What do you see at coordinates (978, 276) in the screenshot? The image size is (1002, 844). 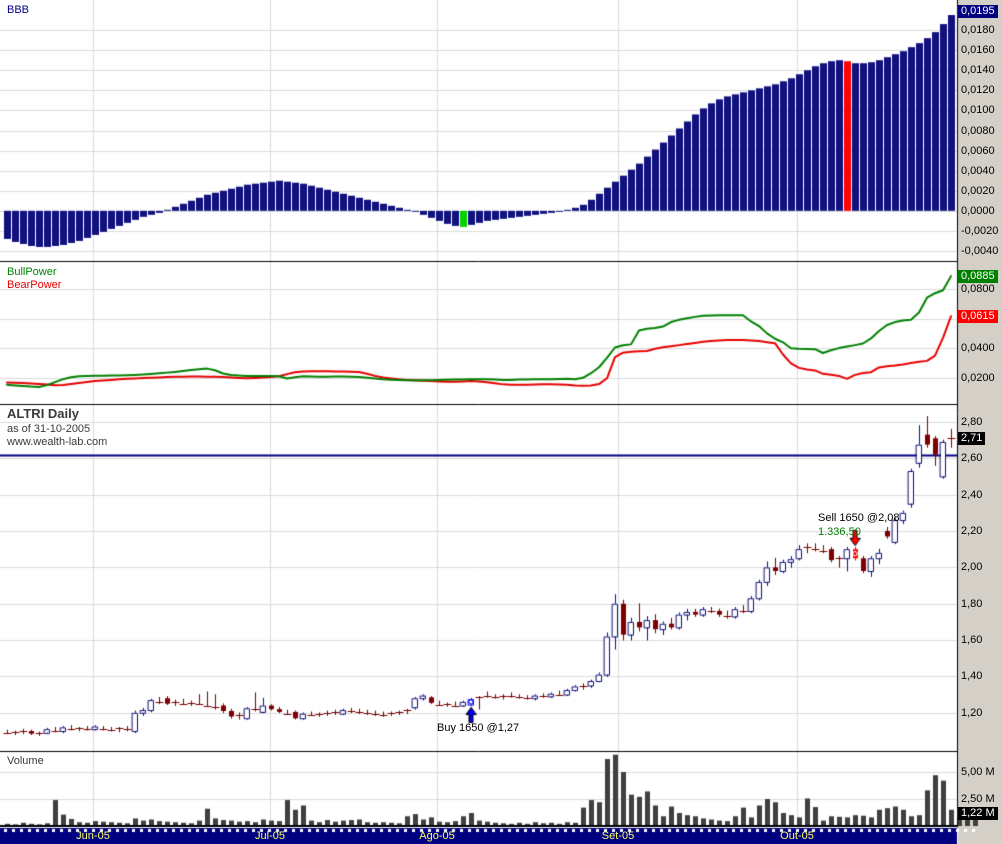 I see `bullpower-last-value-badge: 0,0885` at bounding box center [978, 276].